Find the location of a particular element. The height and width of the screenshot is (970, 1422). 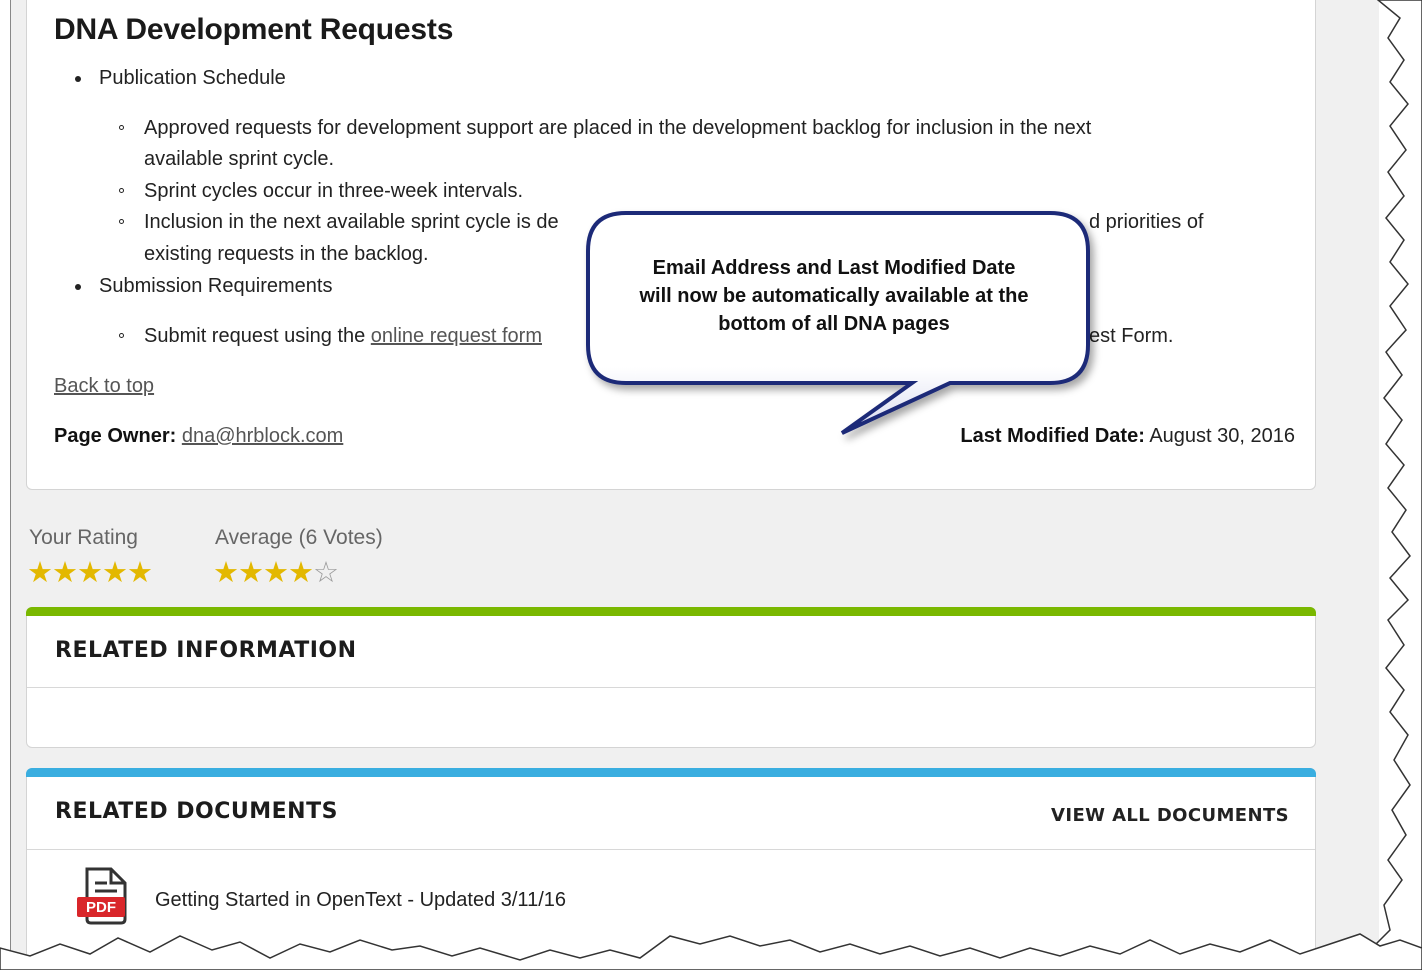

your-rating-stars: ★★★★★ is located at coordinates (90, 573).